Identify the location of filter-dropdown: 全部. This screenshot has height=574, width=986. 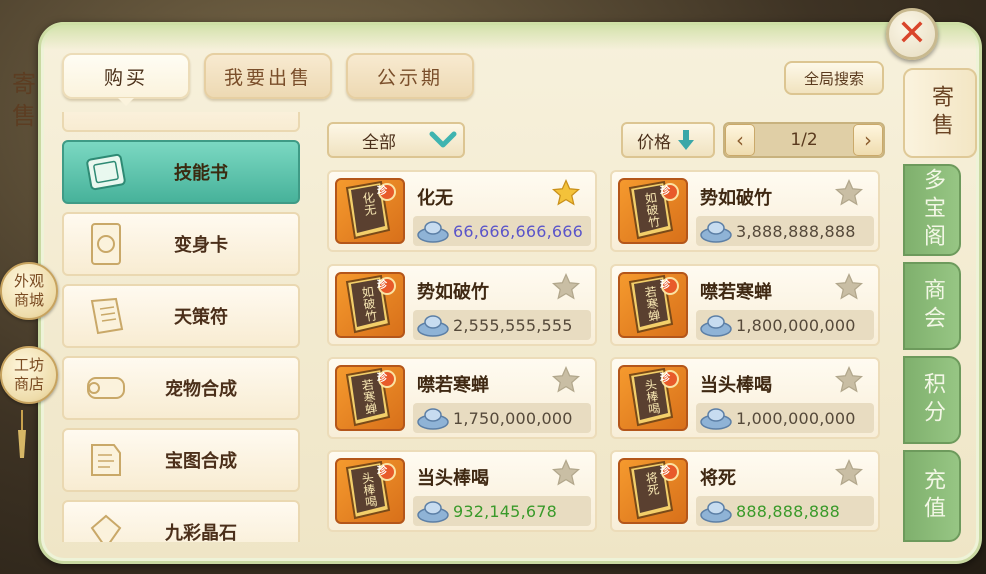
(396, 140).